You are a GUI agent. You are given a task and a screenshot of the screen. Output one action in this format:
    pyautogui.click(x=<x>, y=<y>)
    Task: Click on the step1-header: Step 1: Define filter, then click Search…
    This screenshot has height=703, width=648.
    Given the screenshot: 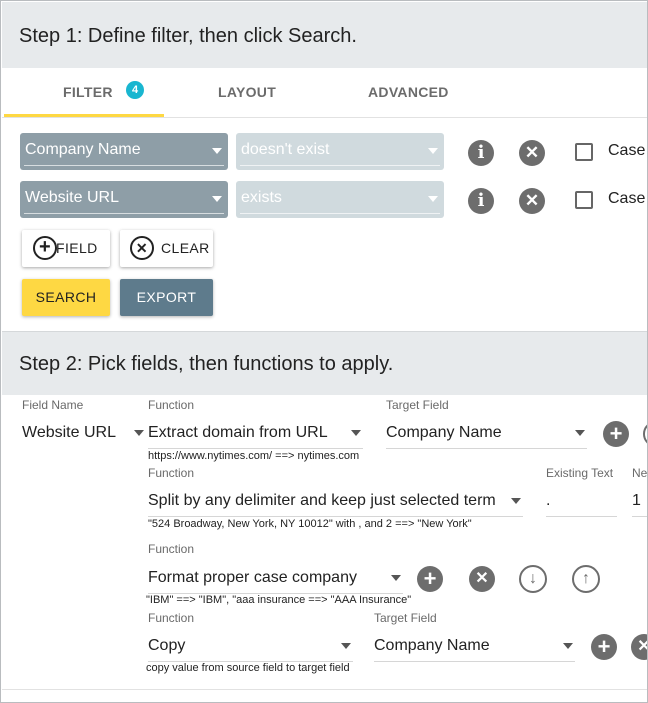 What is the action you would take?
    pyautogui.click(x=324, y=35)
    